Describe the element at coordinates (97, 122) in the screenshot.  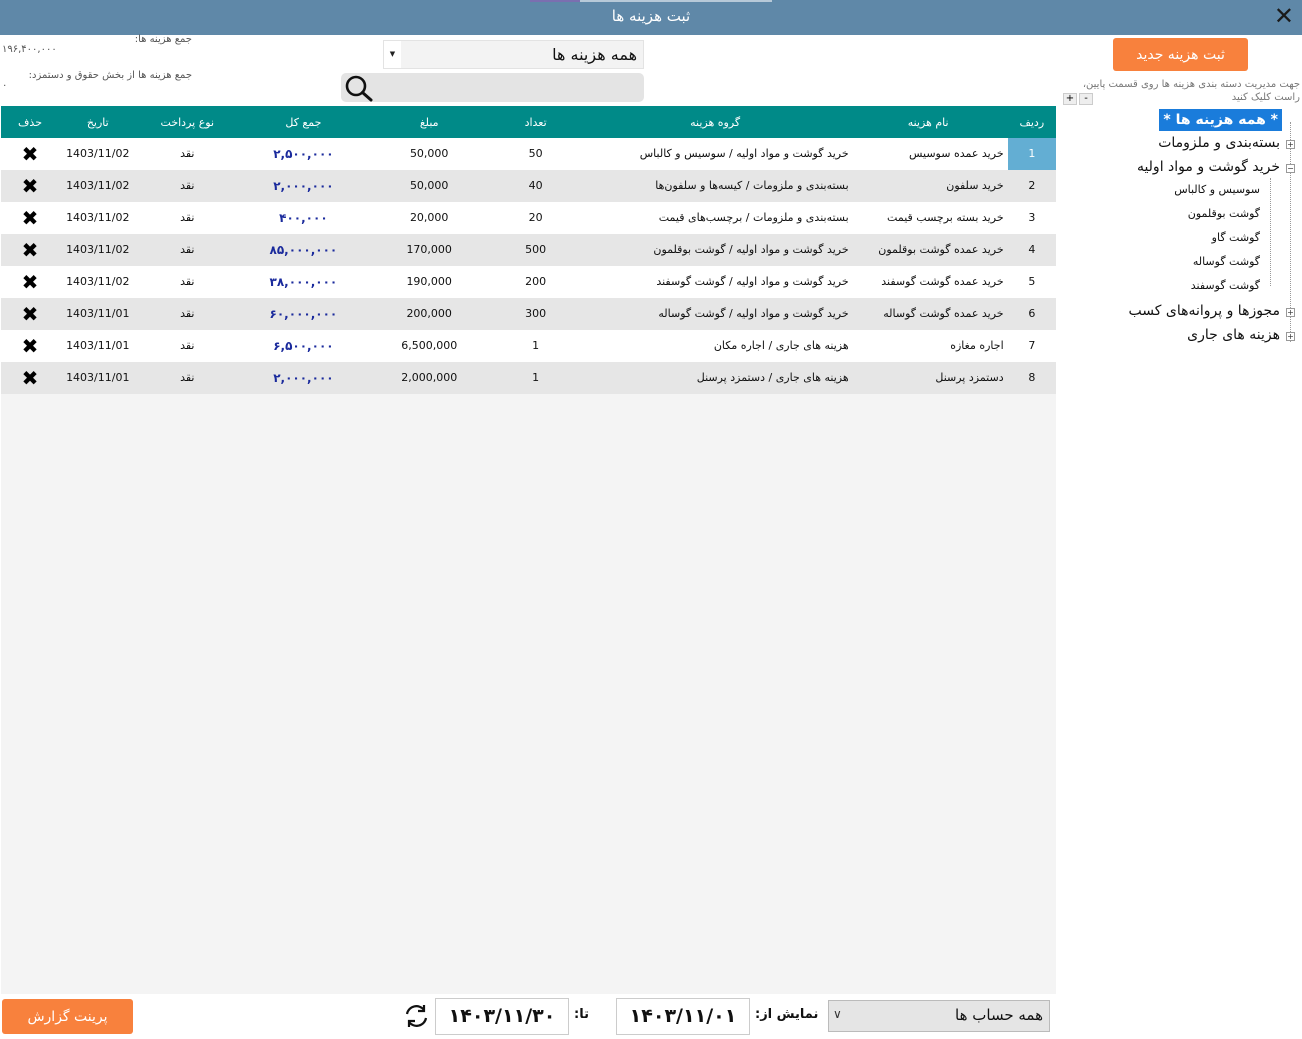
I see `header-date: تاریخ` at that location.